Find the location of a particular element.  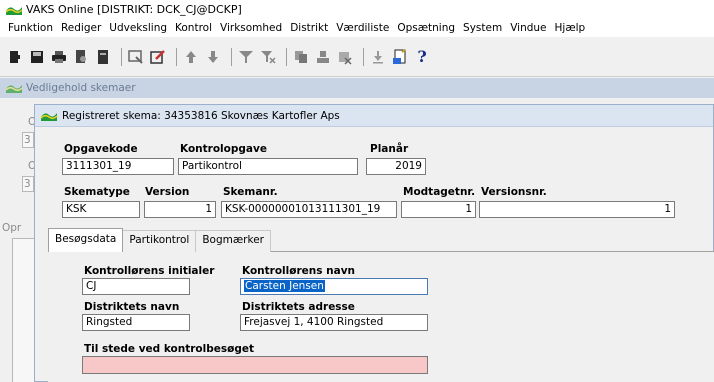

notes-icon is located at coordinates (400, 57).